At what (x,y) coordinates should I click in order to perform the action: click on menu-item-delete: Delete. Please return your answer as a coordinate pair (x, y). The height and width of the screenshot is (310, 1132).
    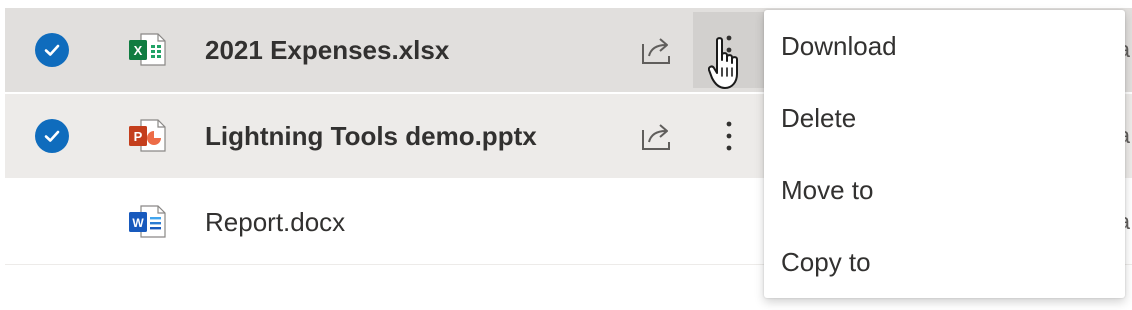
    Looking at the image, I should click on (944, 118).